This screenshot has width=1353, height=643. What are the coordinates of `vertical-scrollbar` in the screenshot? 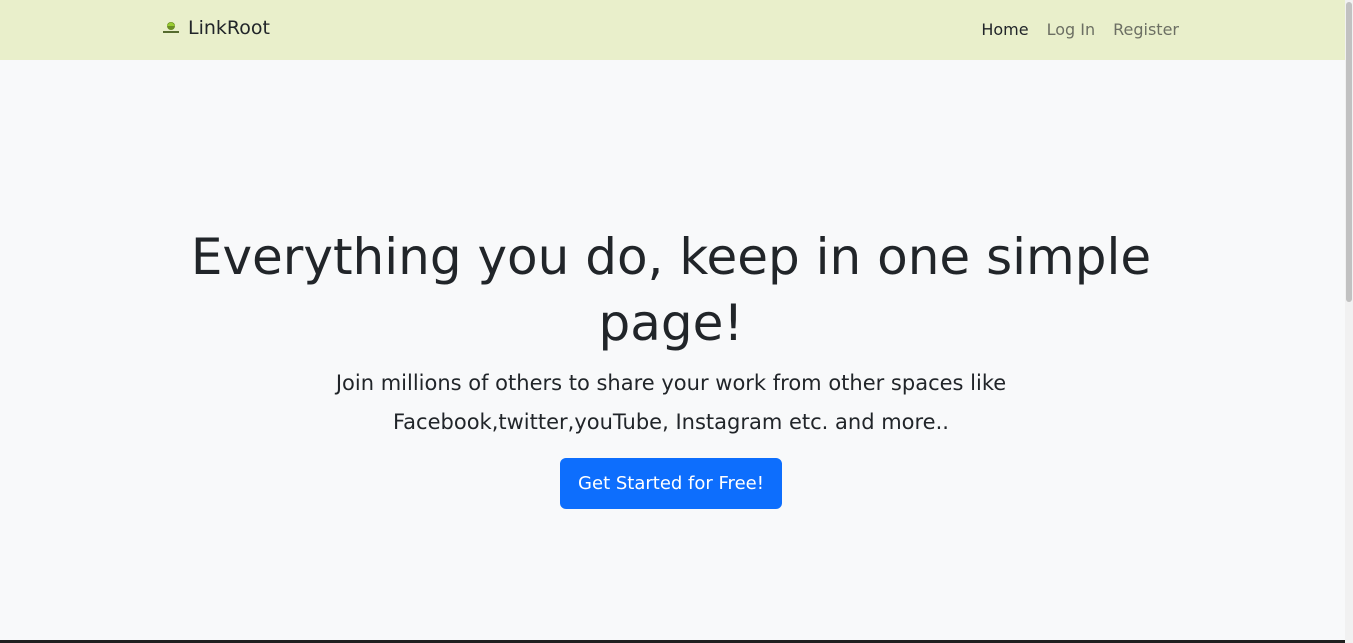 It's located at (1349, 321).